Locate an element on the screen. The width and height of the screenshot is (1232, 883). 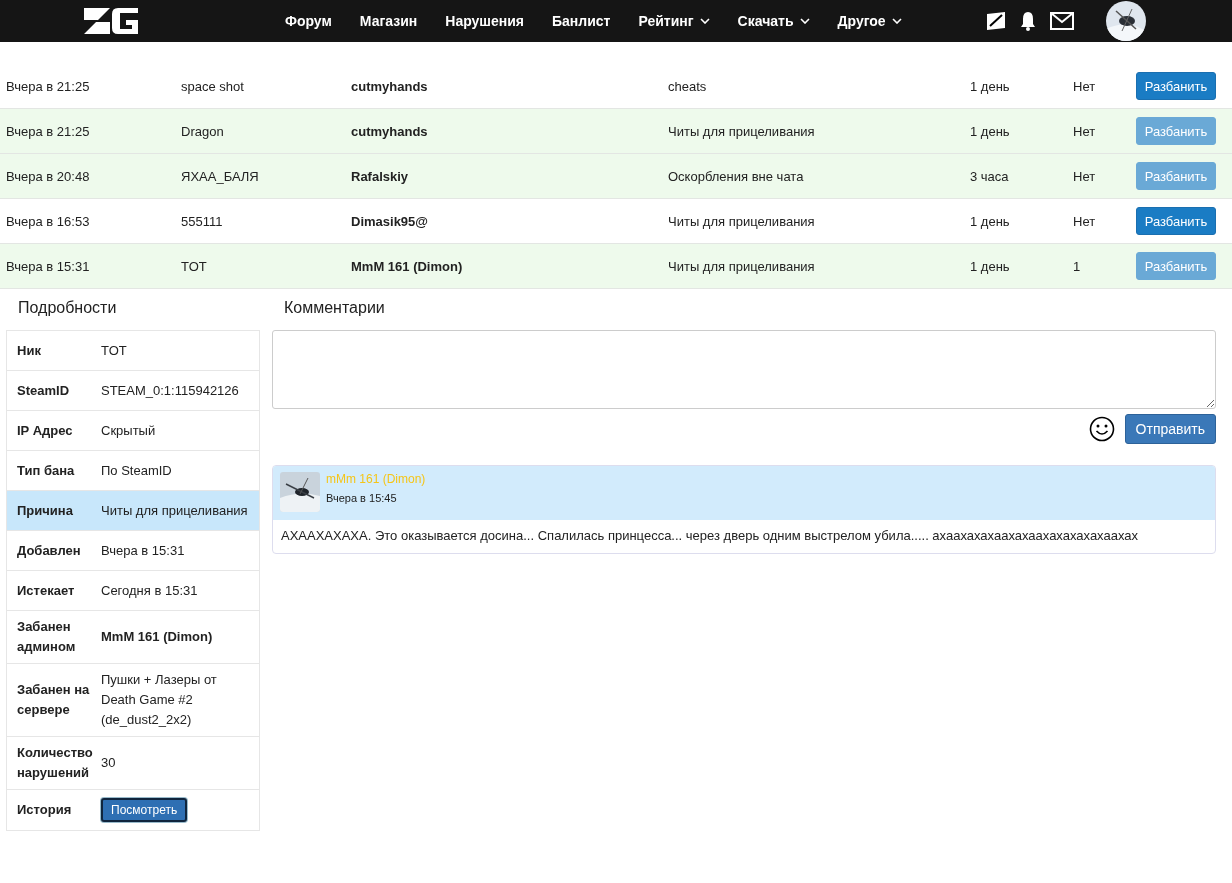
detail-label: Ник is located at coordinates (29, 350).